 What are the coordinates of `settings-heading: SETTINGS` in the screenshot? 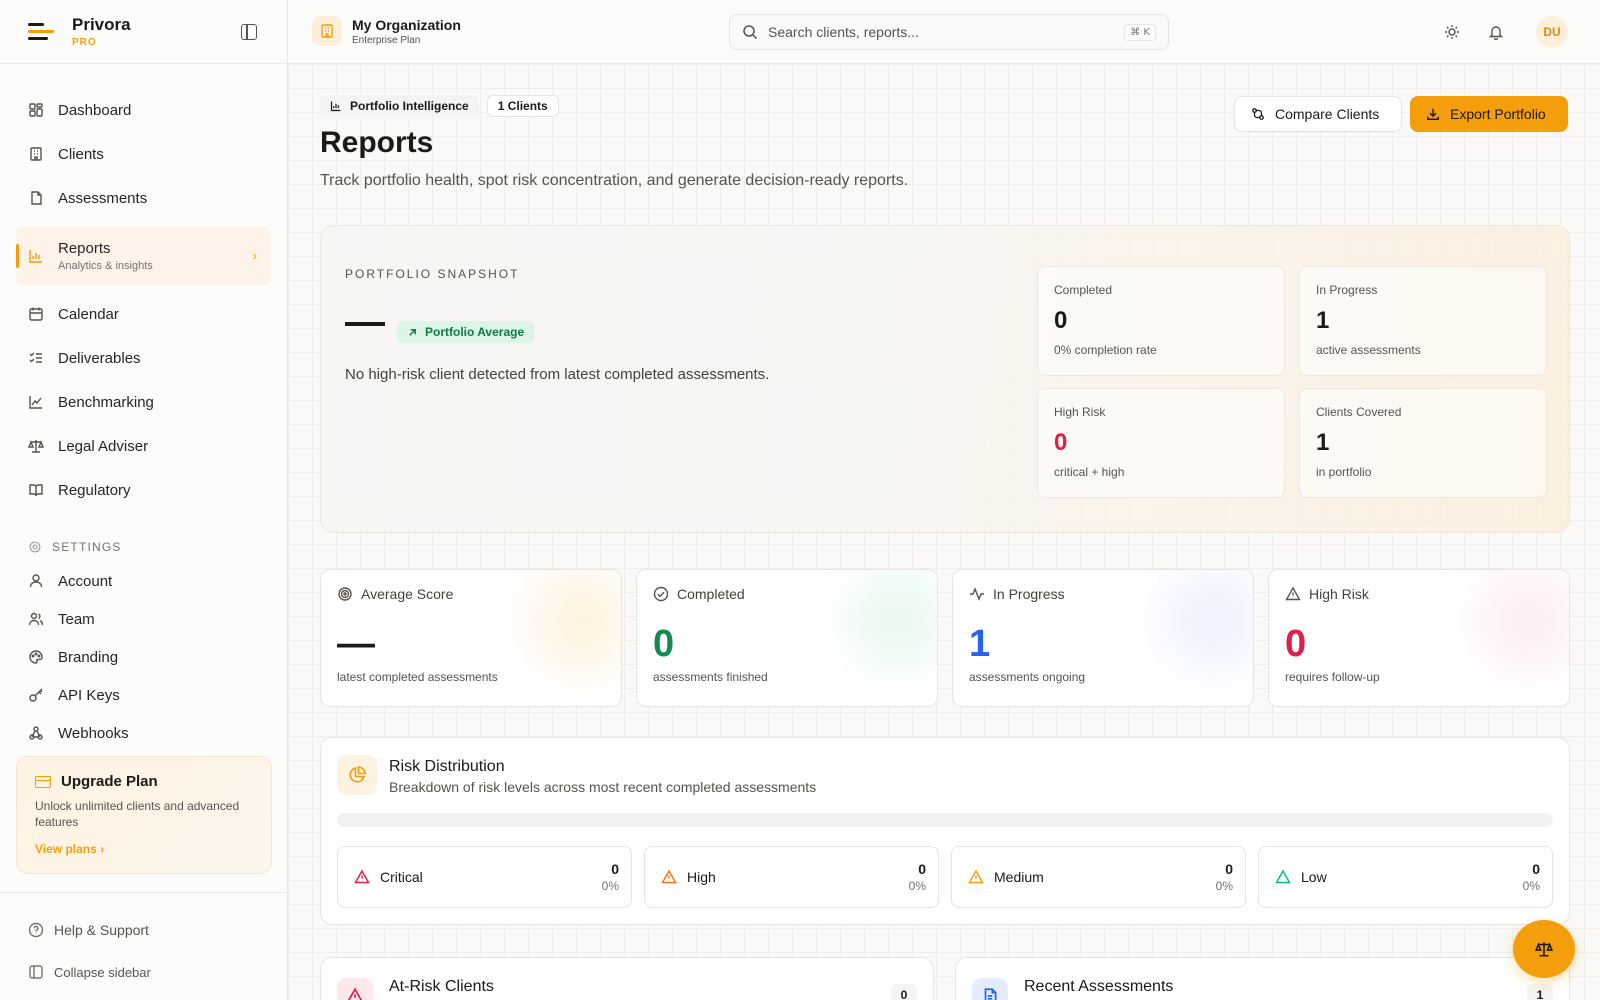 It's located at (149, 547).